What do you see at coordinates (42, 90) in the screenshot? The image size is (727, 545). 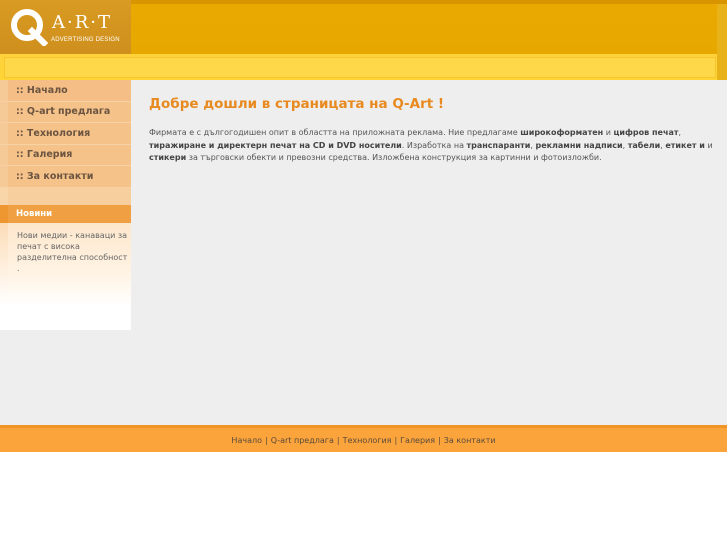 I see `menu-item-label: :: Начало` at bounding box center [42, 90].